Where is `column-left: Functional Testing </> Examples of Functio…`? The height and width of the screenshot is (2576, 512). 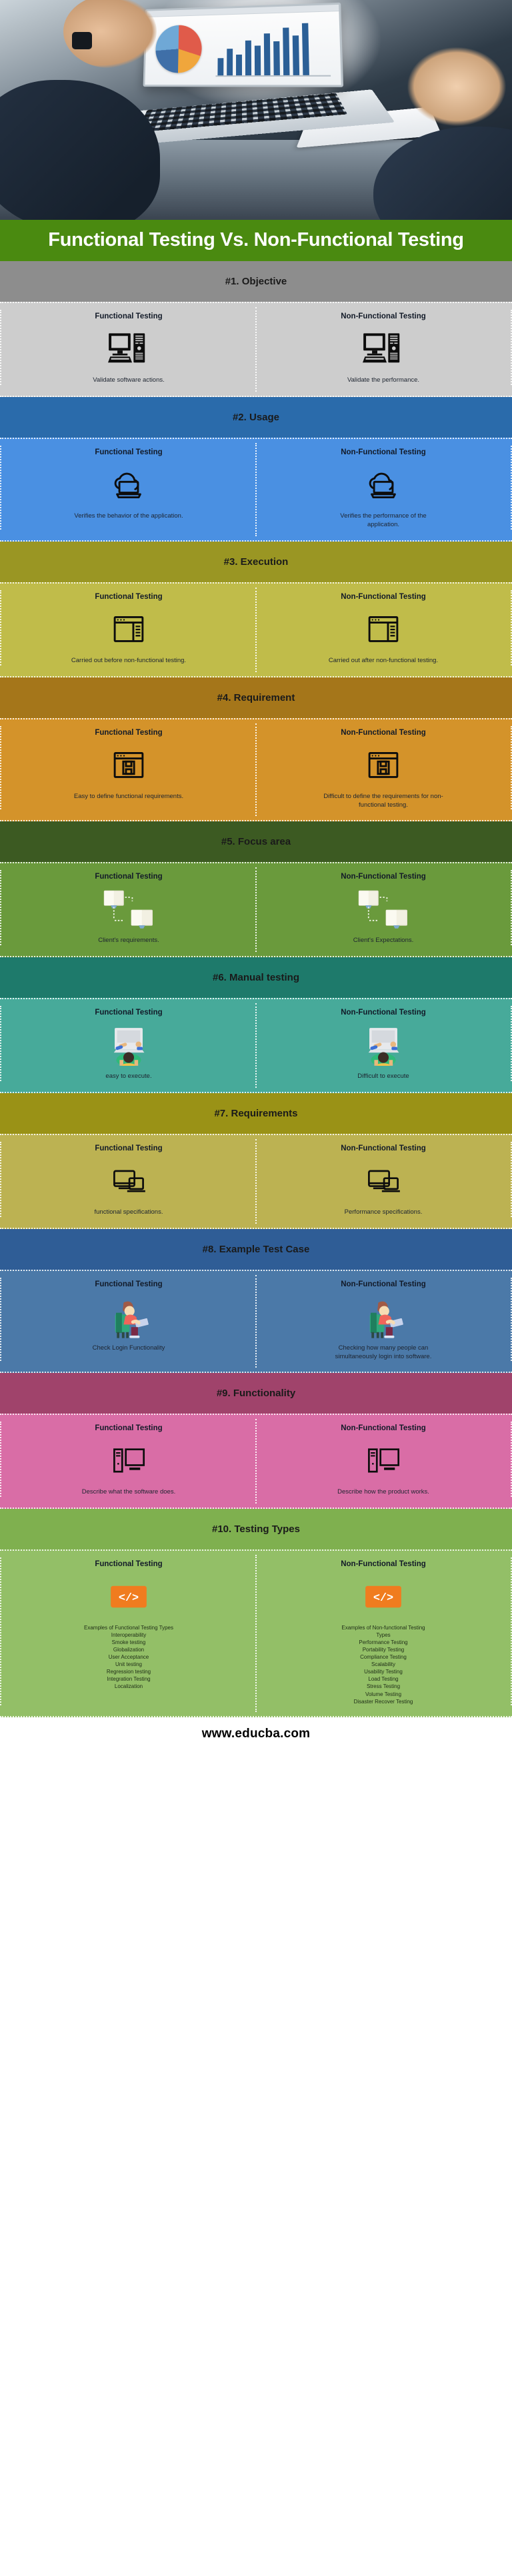
column-left: Functional Testing </> Examples of Functio… is located at coordinates (128, 1631).